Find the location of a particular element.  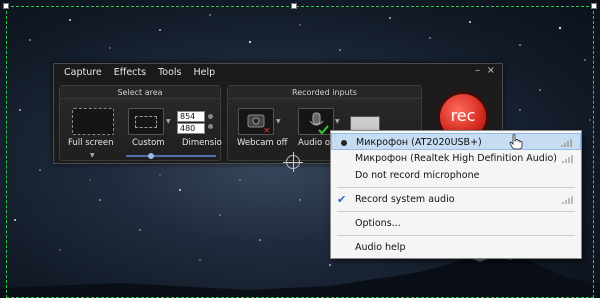

audio-dropdown-icon: ▼ is located at coordinates (337, 121).